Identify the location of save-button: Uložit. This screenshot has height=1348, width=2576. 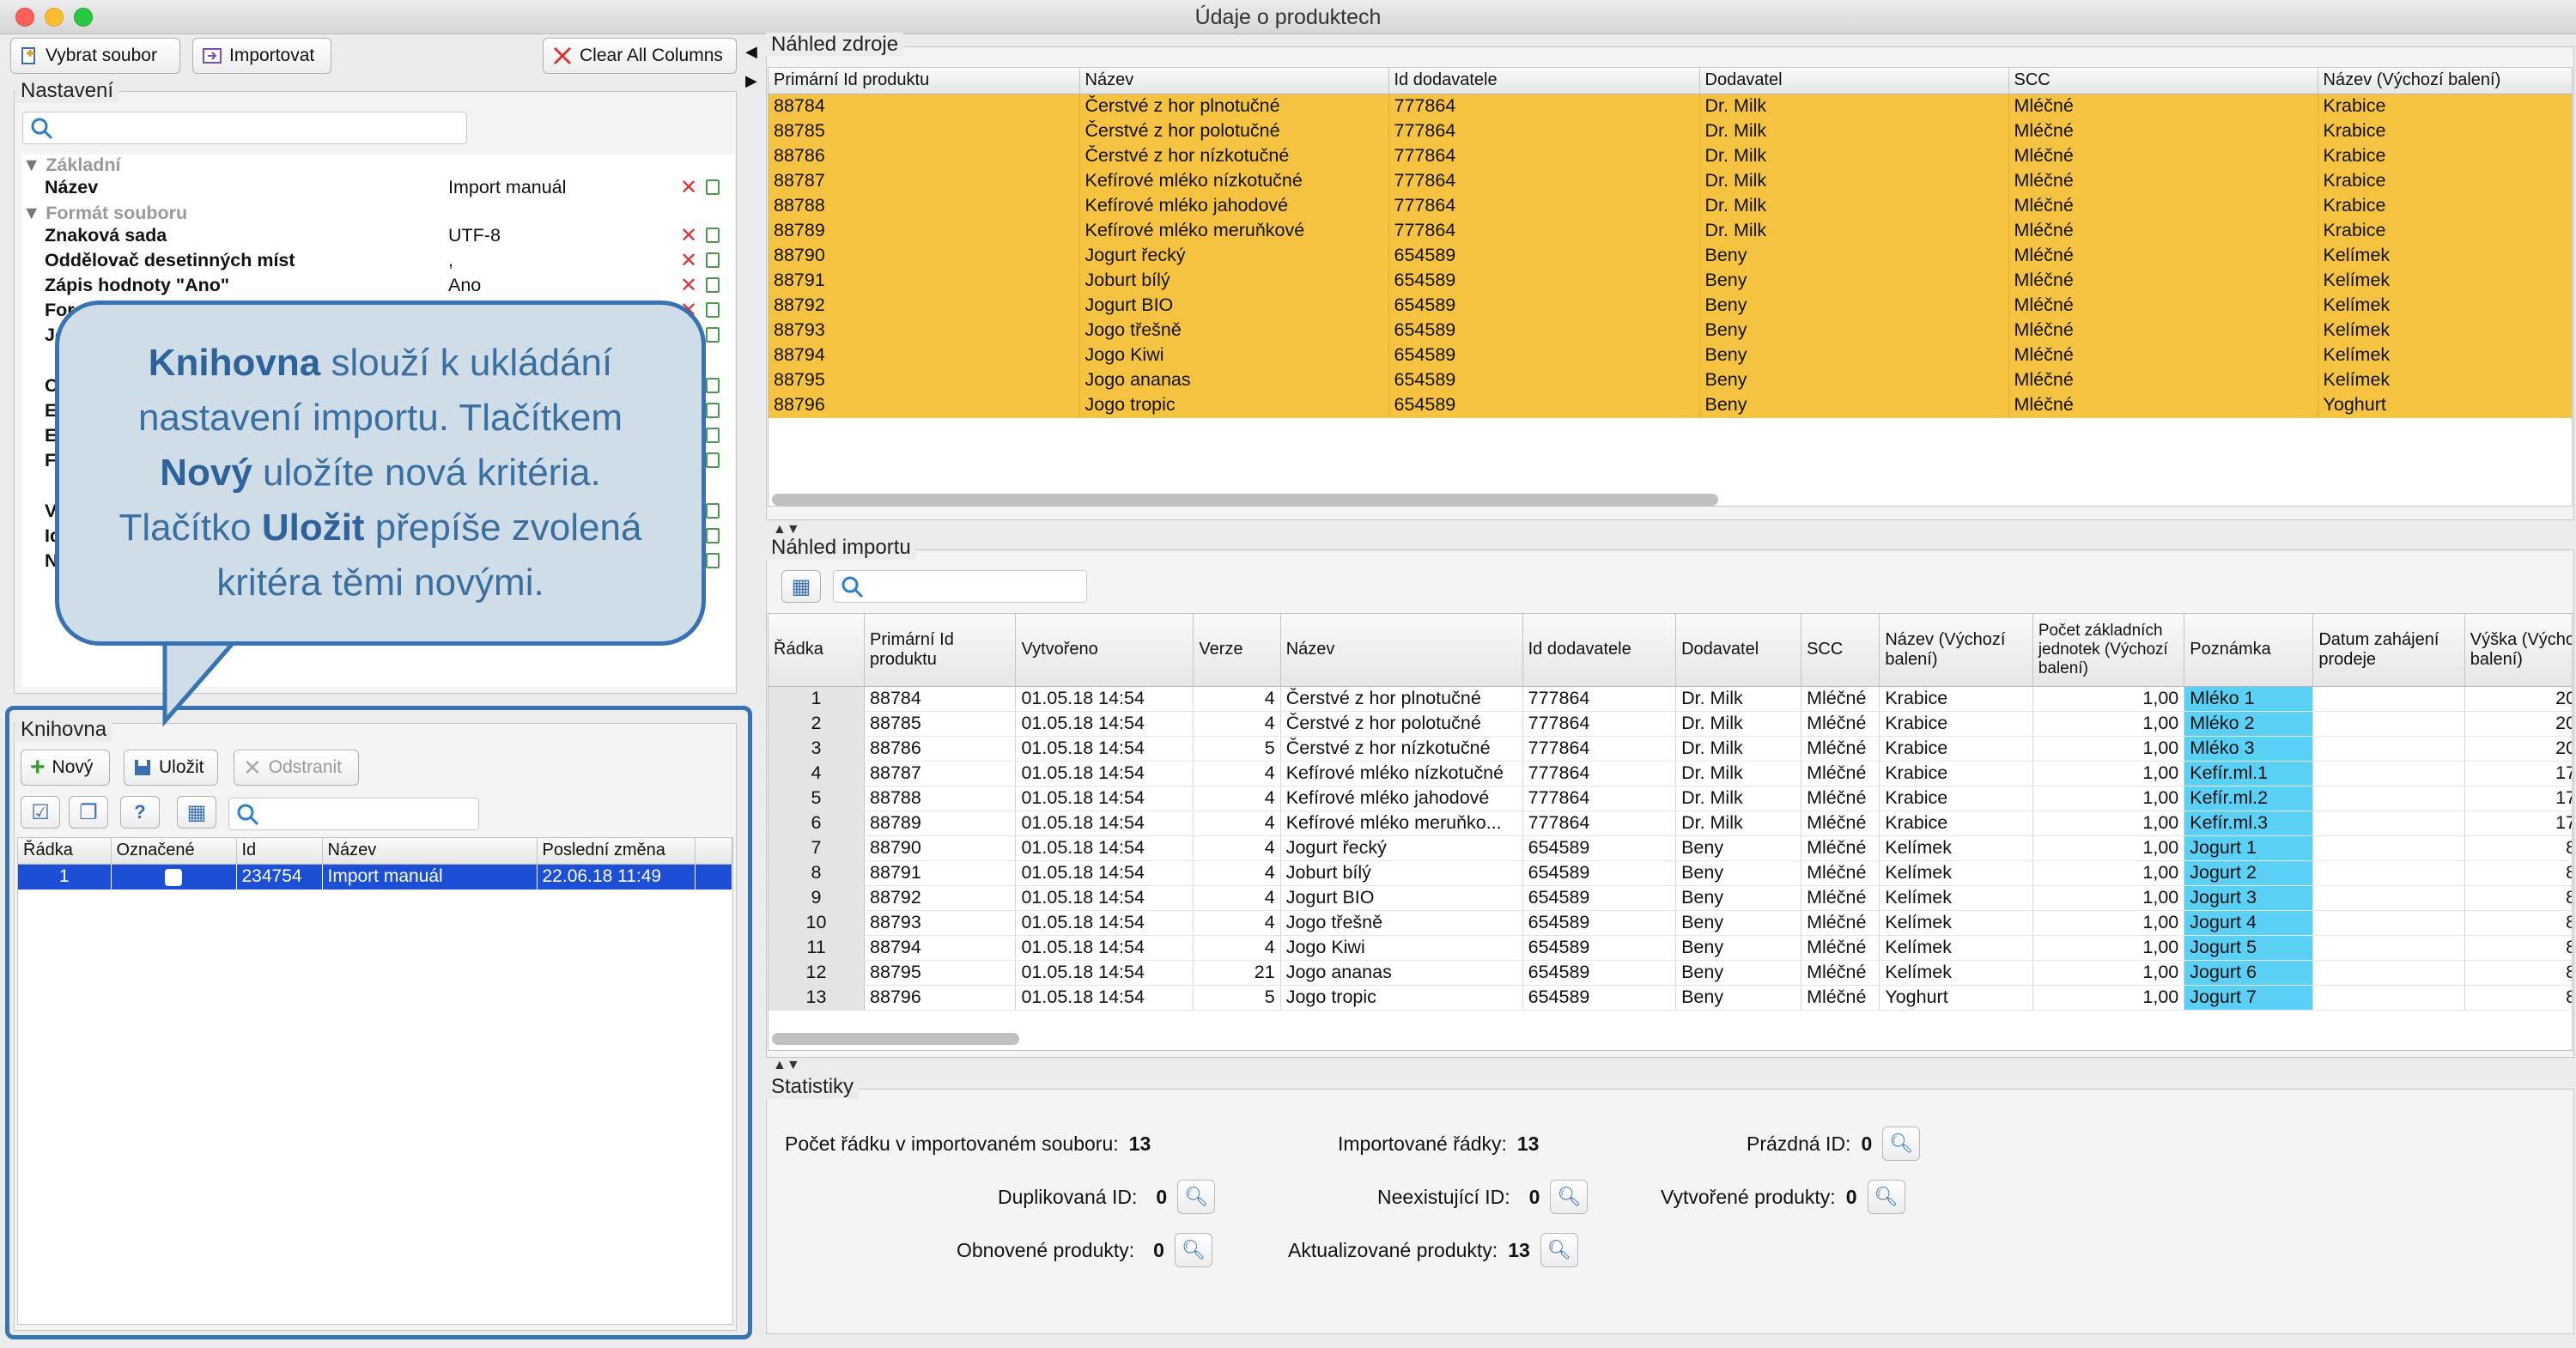
(171, 768).